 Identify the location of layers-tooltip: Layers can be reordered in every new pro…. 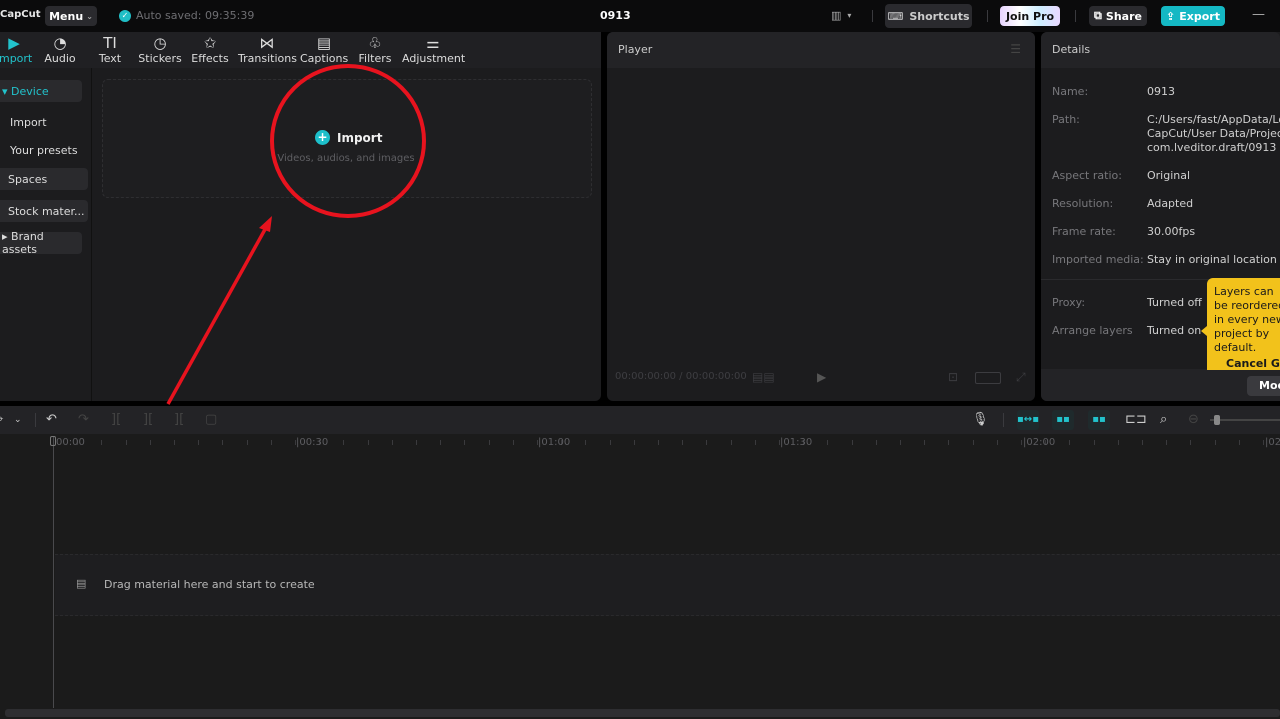
(1243, 324).